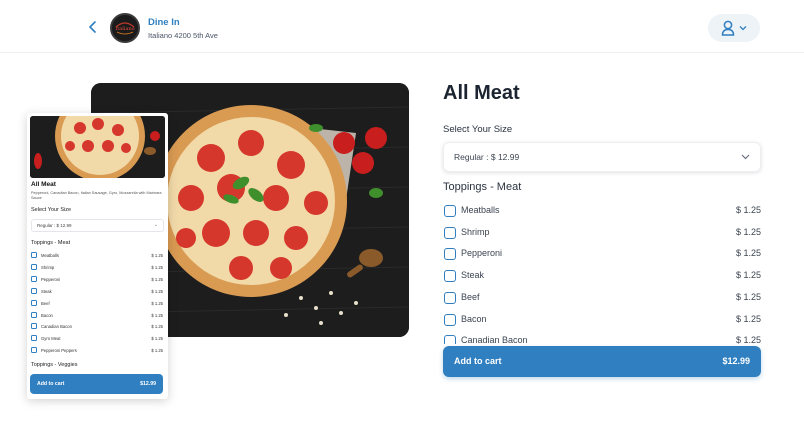 The image size is (804, 427). Describe the element at coordinates (602, 320) in the screenshot. I see `topping-row: Bacon $ 1.25` at that location.